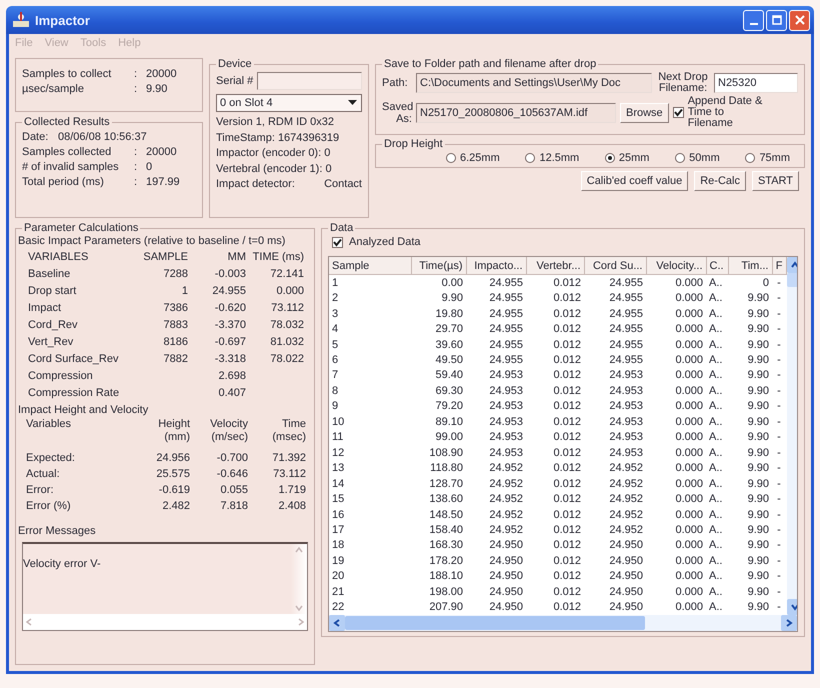 The height and width of the screenshot is (688, 820). What do you see at coordinates (644, 112) in the screenshot?
I see `browse-button: Browse` at bounding box center [644, 112].